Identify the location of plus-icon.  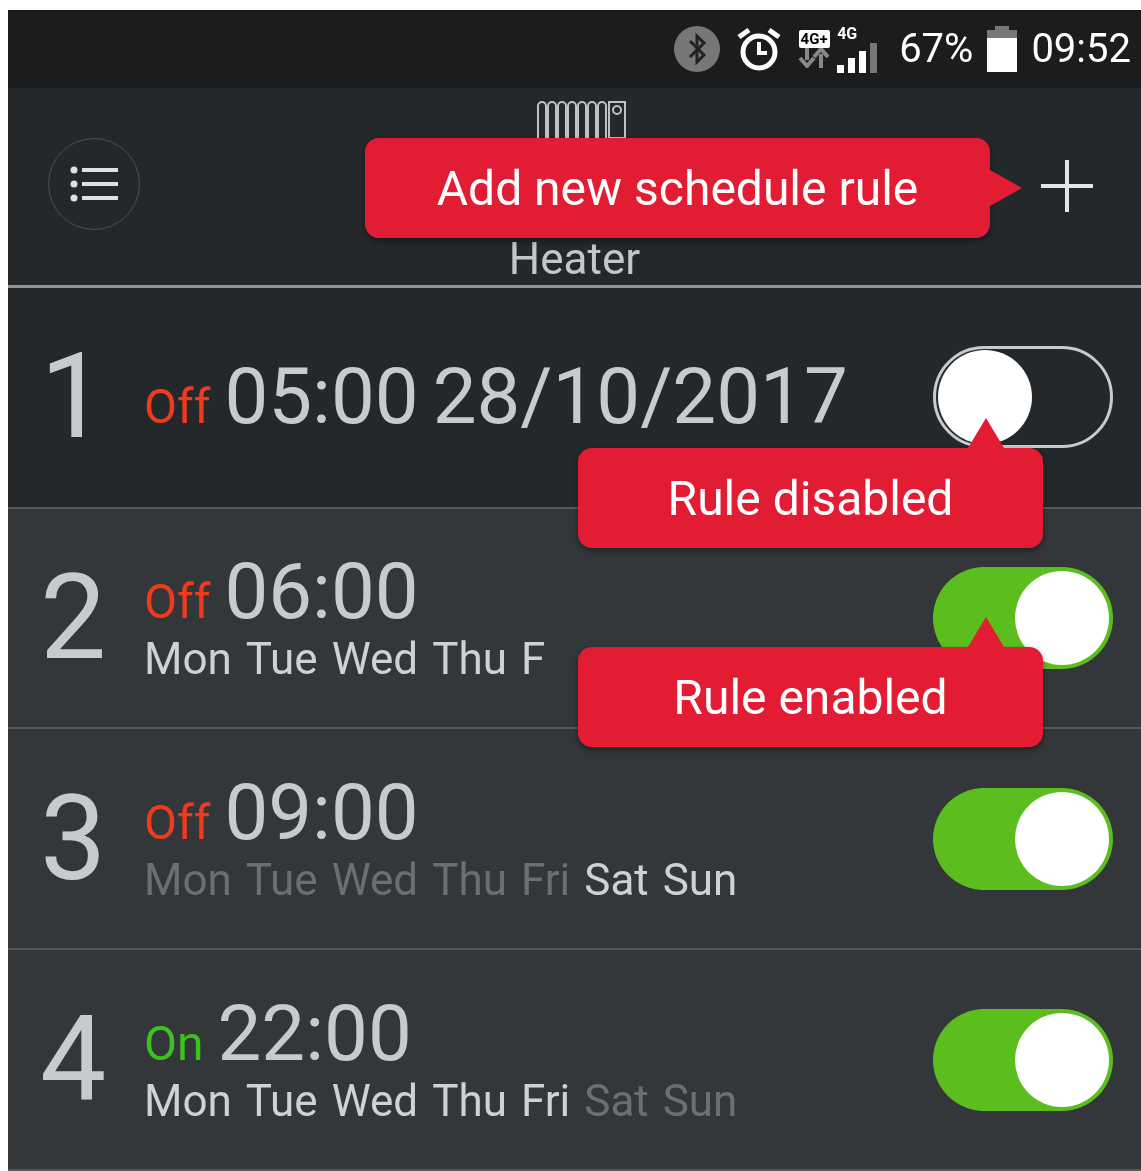
(1067, 185).